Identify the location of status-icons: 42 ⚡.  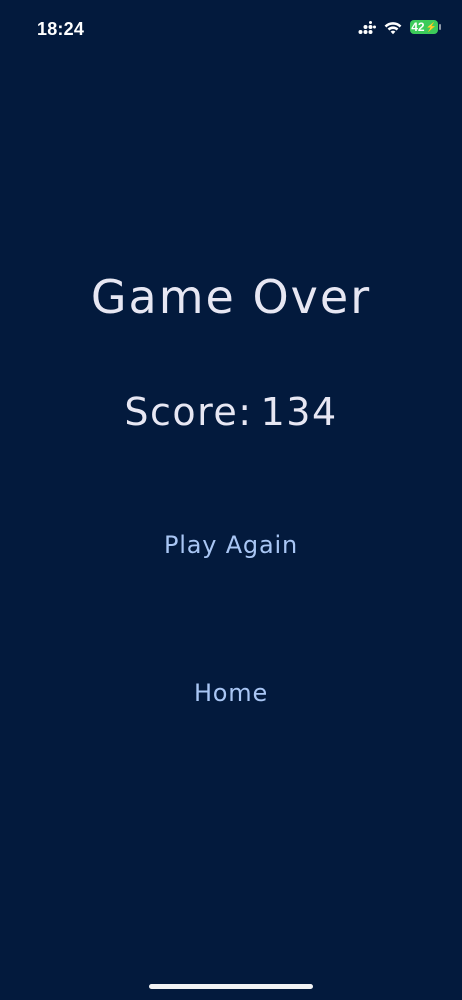
(399, 27).